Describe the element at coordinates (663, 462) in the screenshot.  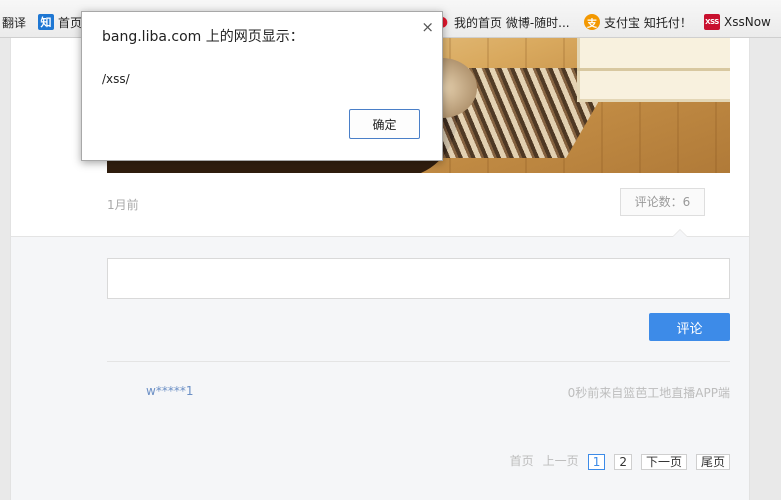
I see `pagination-next: 下一页` at that location.